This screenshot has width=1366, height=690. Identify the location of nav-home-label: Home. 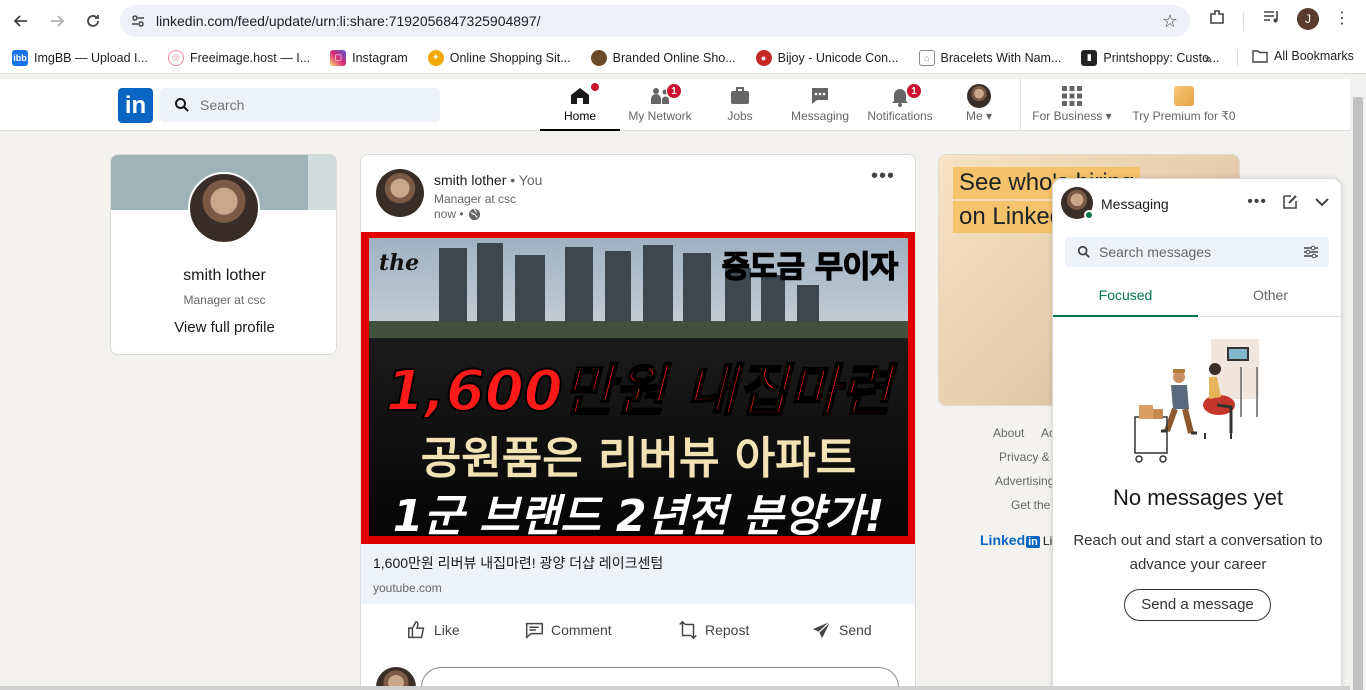
(579, 116).